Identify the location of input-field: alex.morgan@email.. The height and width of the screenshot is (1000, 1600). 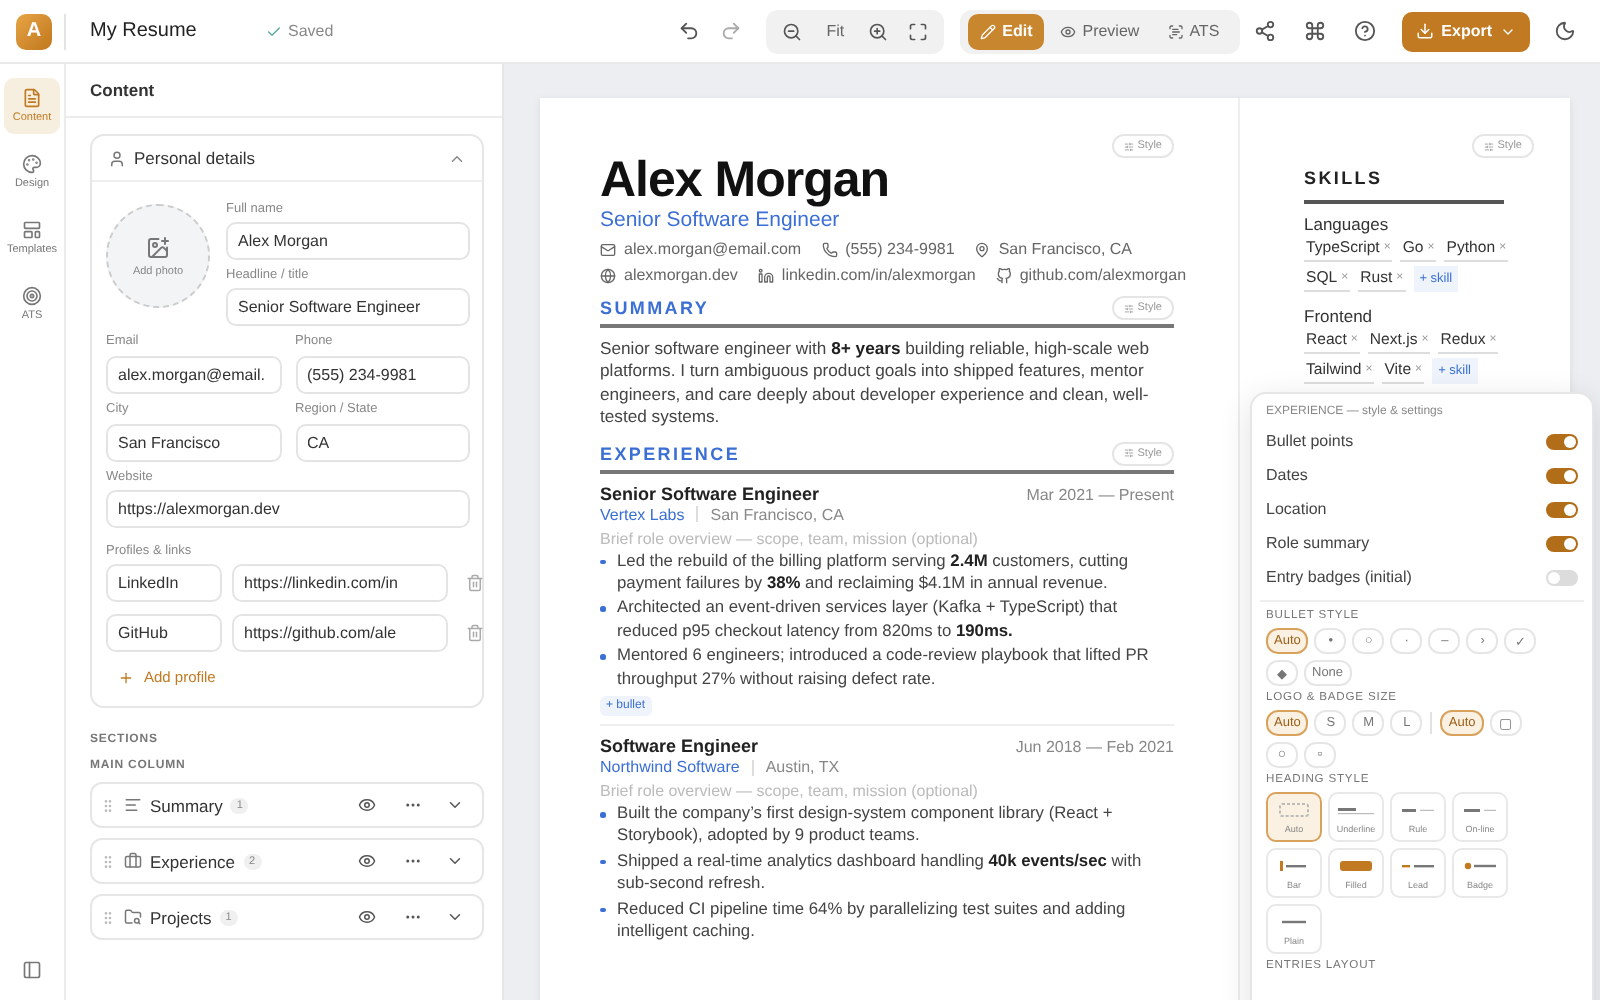
(193, 375).